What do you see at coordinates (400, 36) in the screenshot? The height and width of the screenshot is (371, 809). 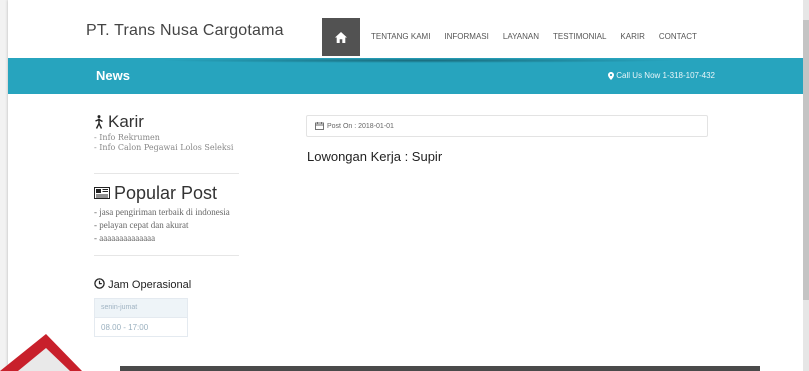 I see `nav-tentang-kami: TENTANG KAMI` at bounding box center [400, 36].